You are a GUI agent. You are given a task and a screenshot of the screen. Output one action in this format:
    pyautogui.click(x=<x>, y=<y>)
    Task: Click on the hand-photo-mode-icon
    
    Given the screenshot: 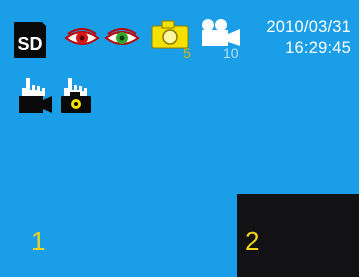 What is the action you would take?
    pyautogui.click(x=76, y=95)
    